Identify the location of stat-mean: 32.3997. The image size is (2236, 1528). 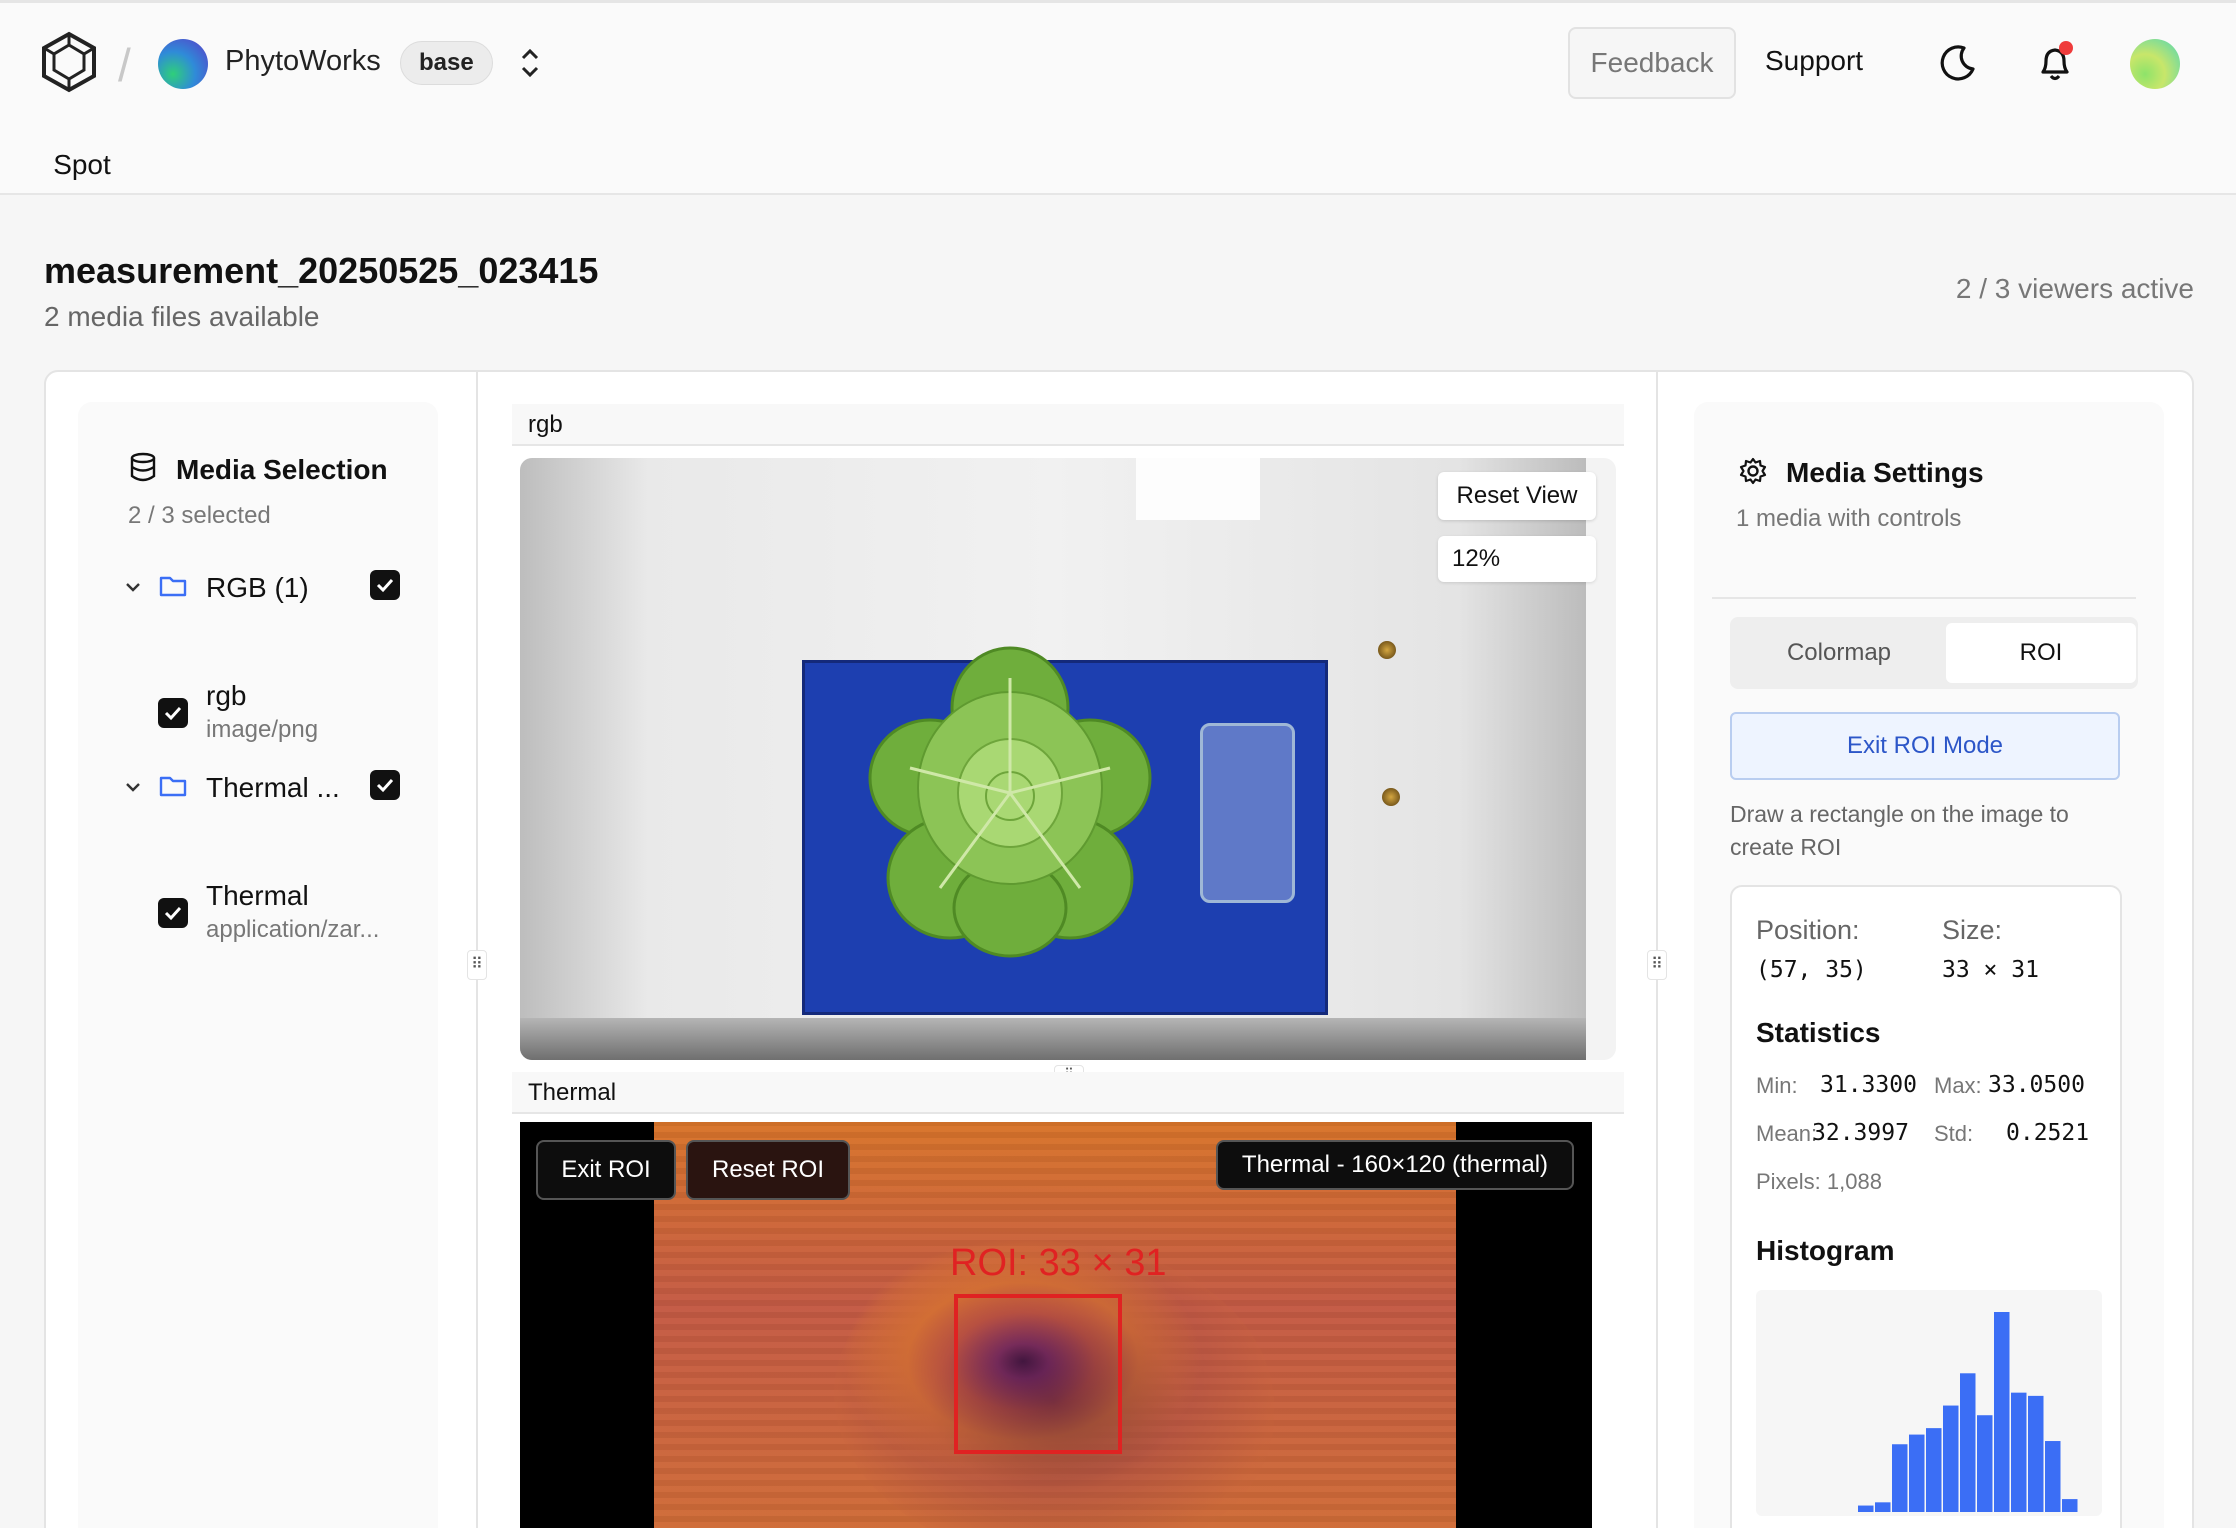
(1860, 1133).